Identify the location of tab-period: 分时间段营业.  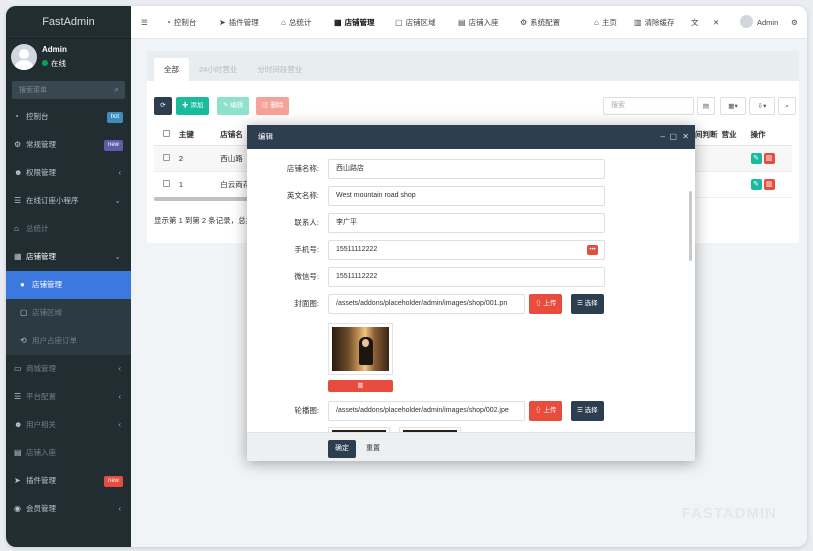
(279, 69).